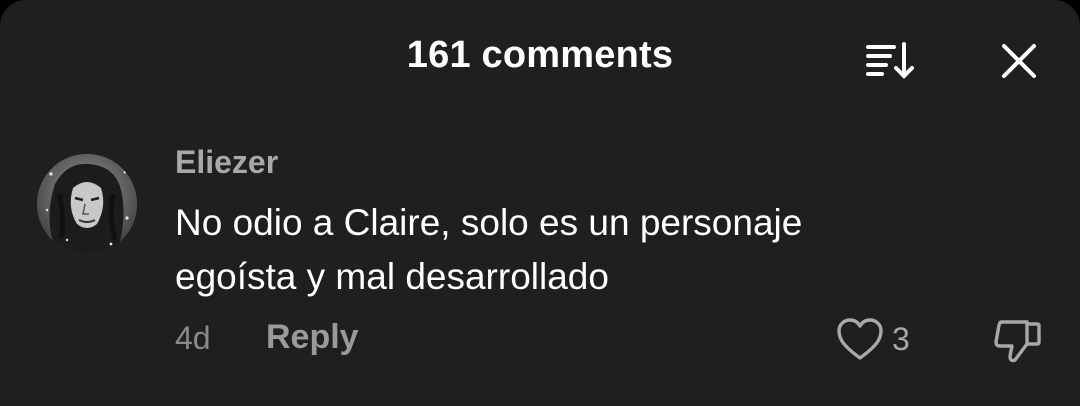 The image size is (1080, 406). I want to click on dislike-button, so click(1018, 341).